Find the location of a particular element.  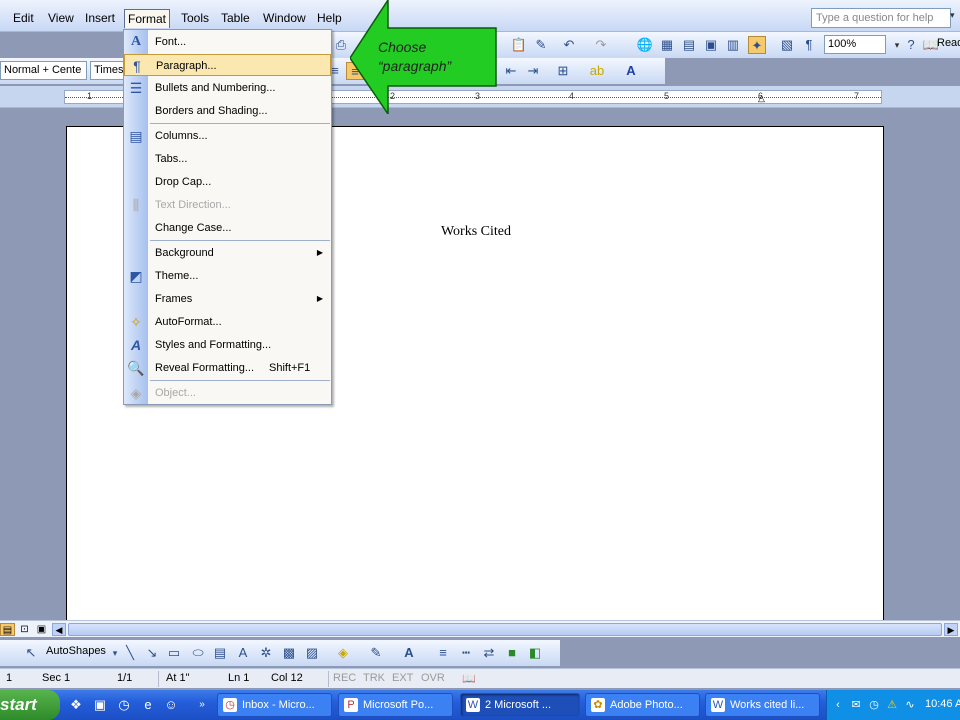

menu-item-frames: Frames ▶ is located at coordinates (227, 299).